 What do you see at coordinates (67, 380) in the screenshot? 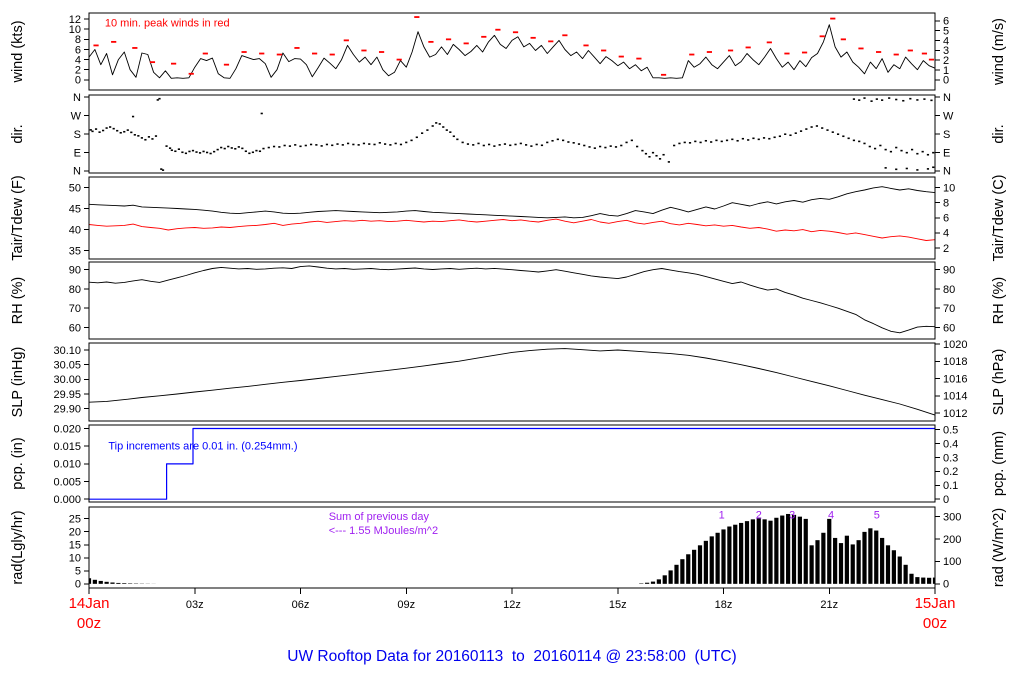
I see `tick-label-left: 30.00` at bounding box center [67, 380].